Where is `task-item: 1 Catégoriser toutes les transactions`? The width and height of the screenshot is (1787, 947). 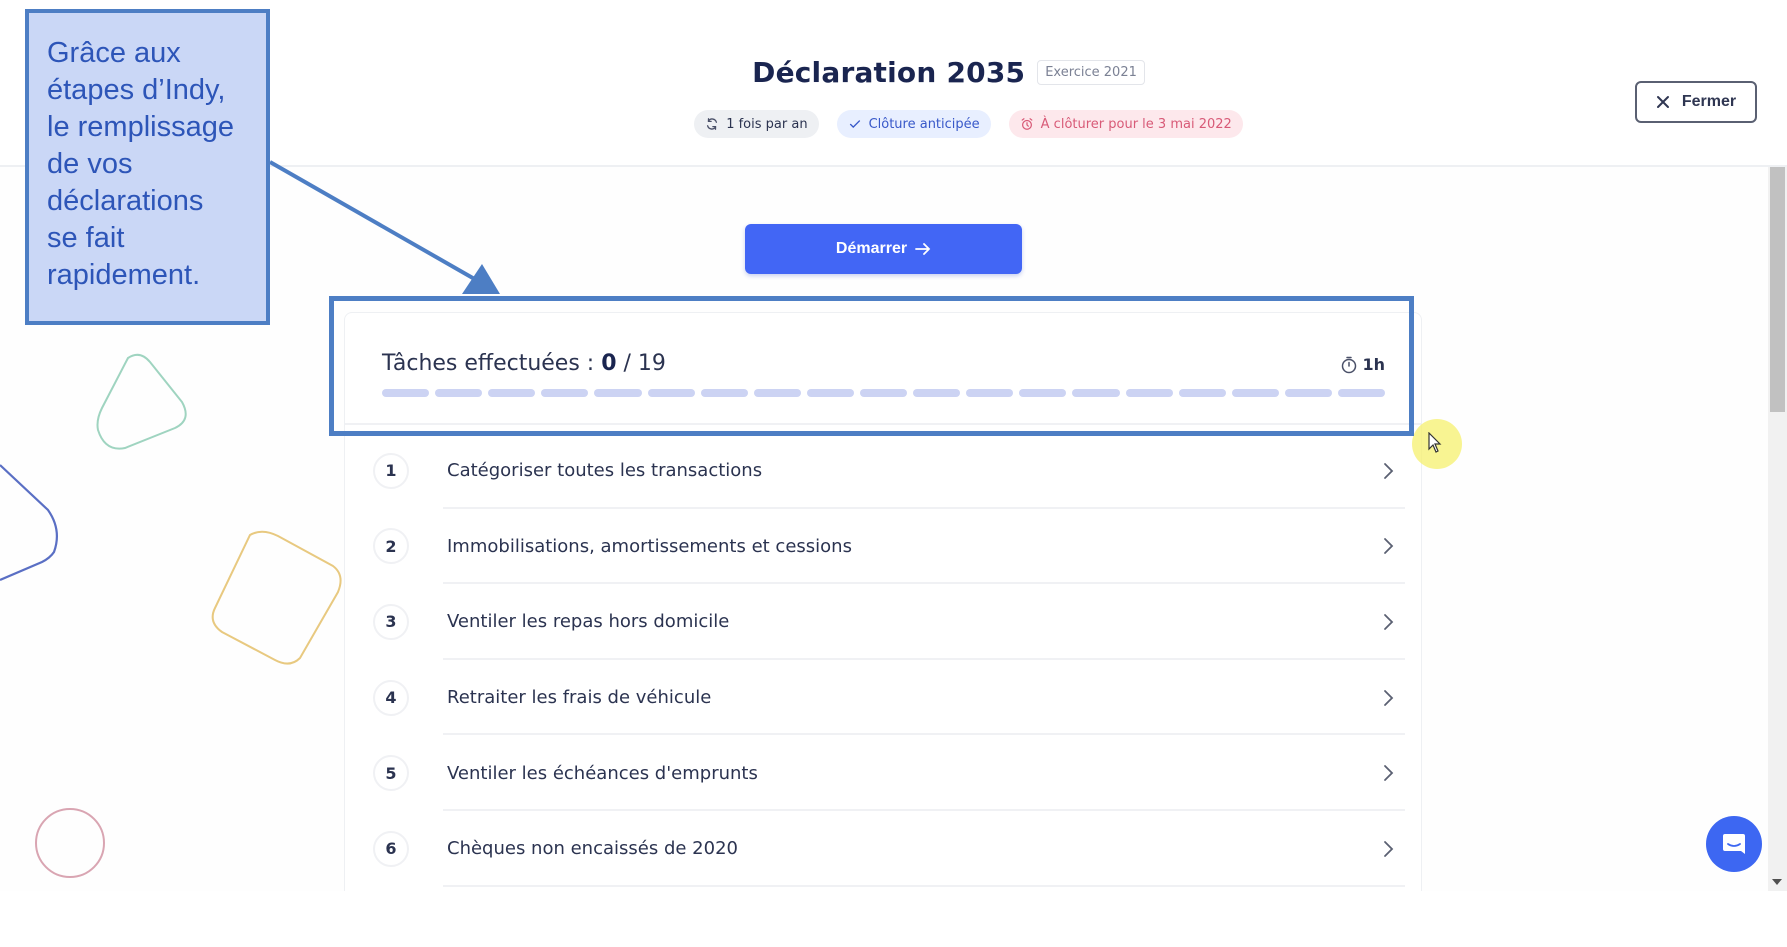 task-item: 1 Catégoriser toutes les transactions is located at coordinates (883, 471).